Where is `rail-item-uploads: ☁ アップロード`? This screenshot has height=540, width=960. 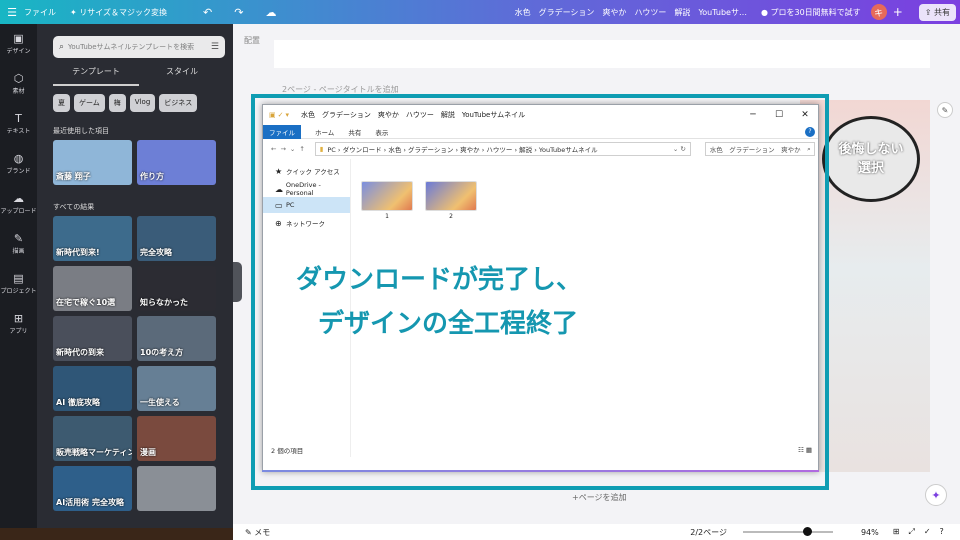
rail-item-uploads: ☁ アップロード is located at coordinates (18, 204).